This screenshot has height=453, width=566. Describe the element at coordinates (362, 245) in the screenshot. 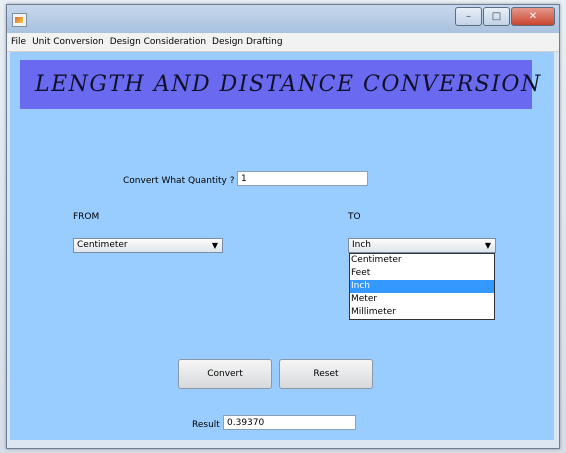

I see `to-unit-value: Inch` at that location.